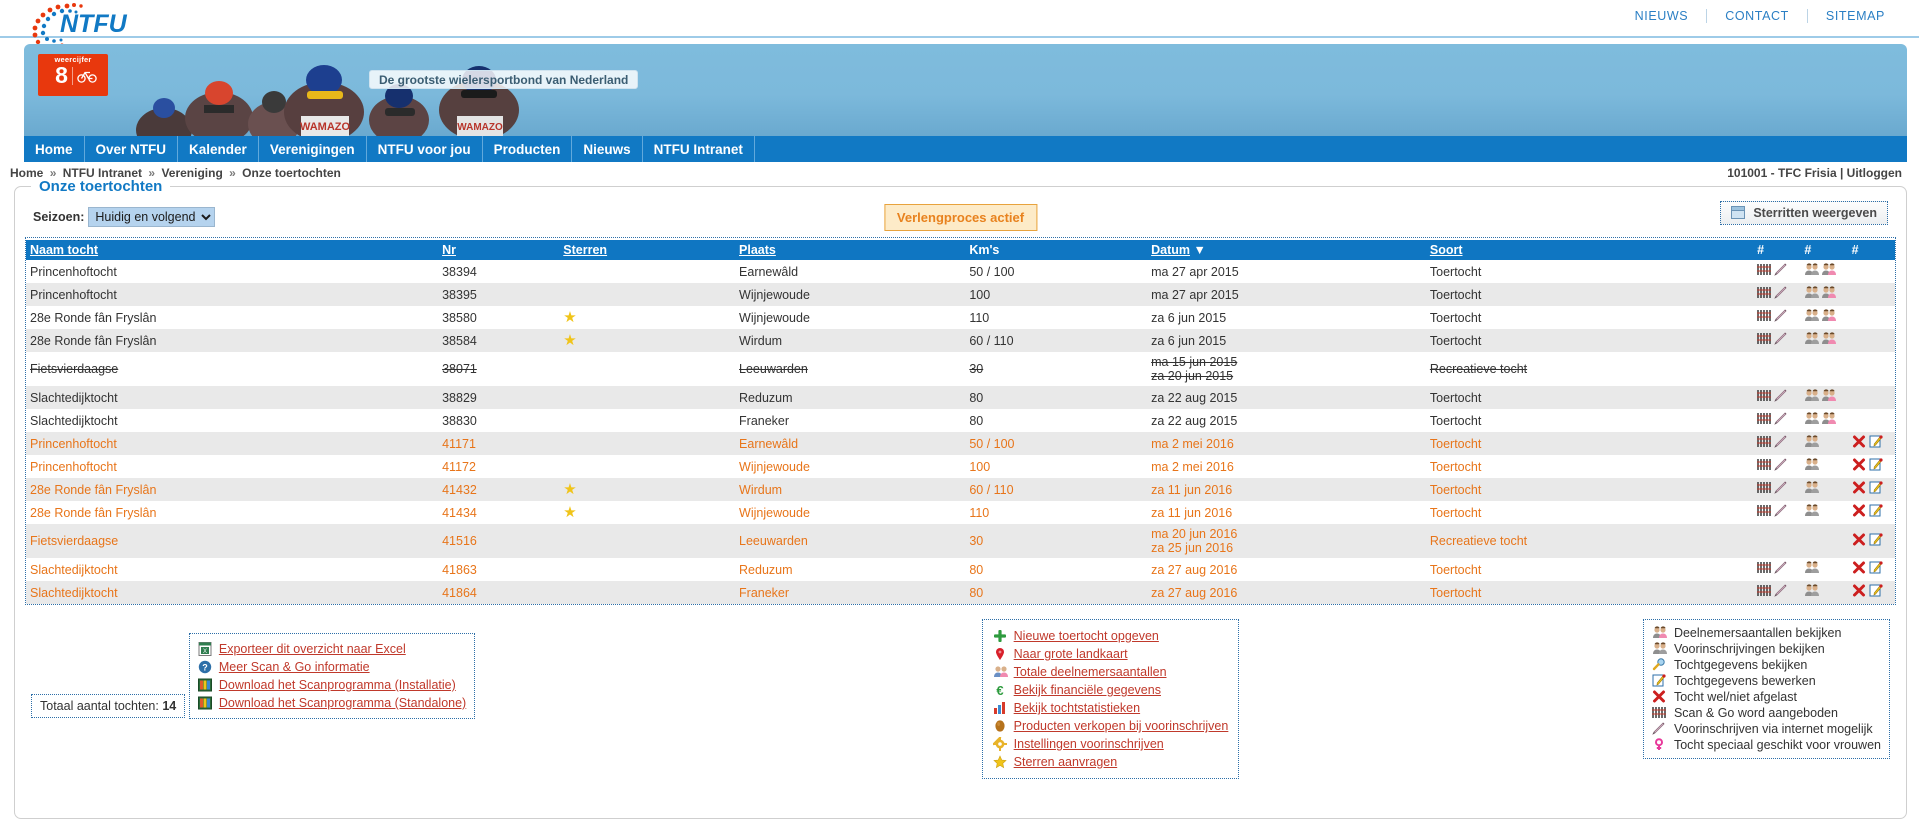 Image resolution: width=1919 pixels, height=835 pixels. What do you see at coordinates (313, 149) in the screenshot?
I see `nav-item-verenigingen: Verenigingen` at bounding box center [313, 149].